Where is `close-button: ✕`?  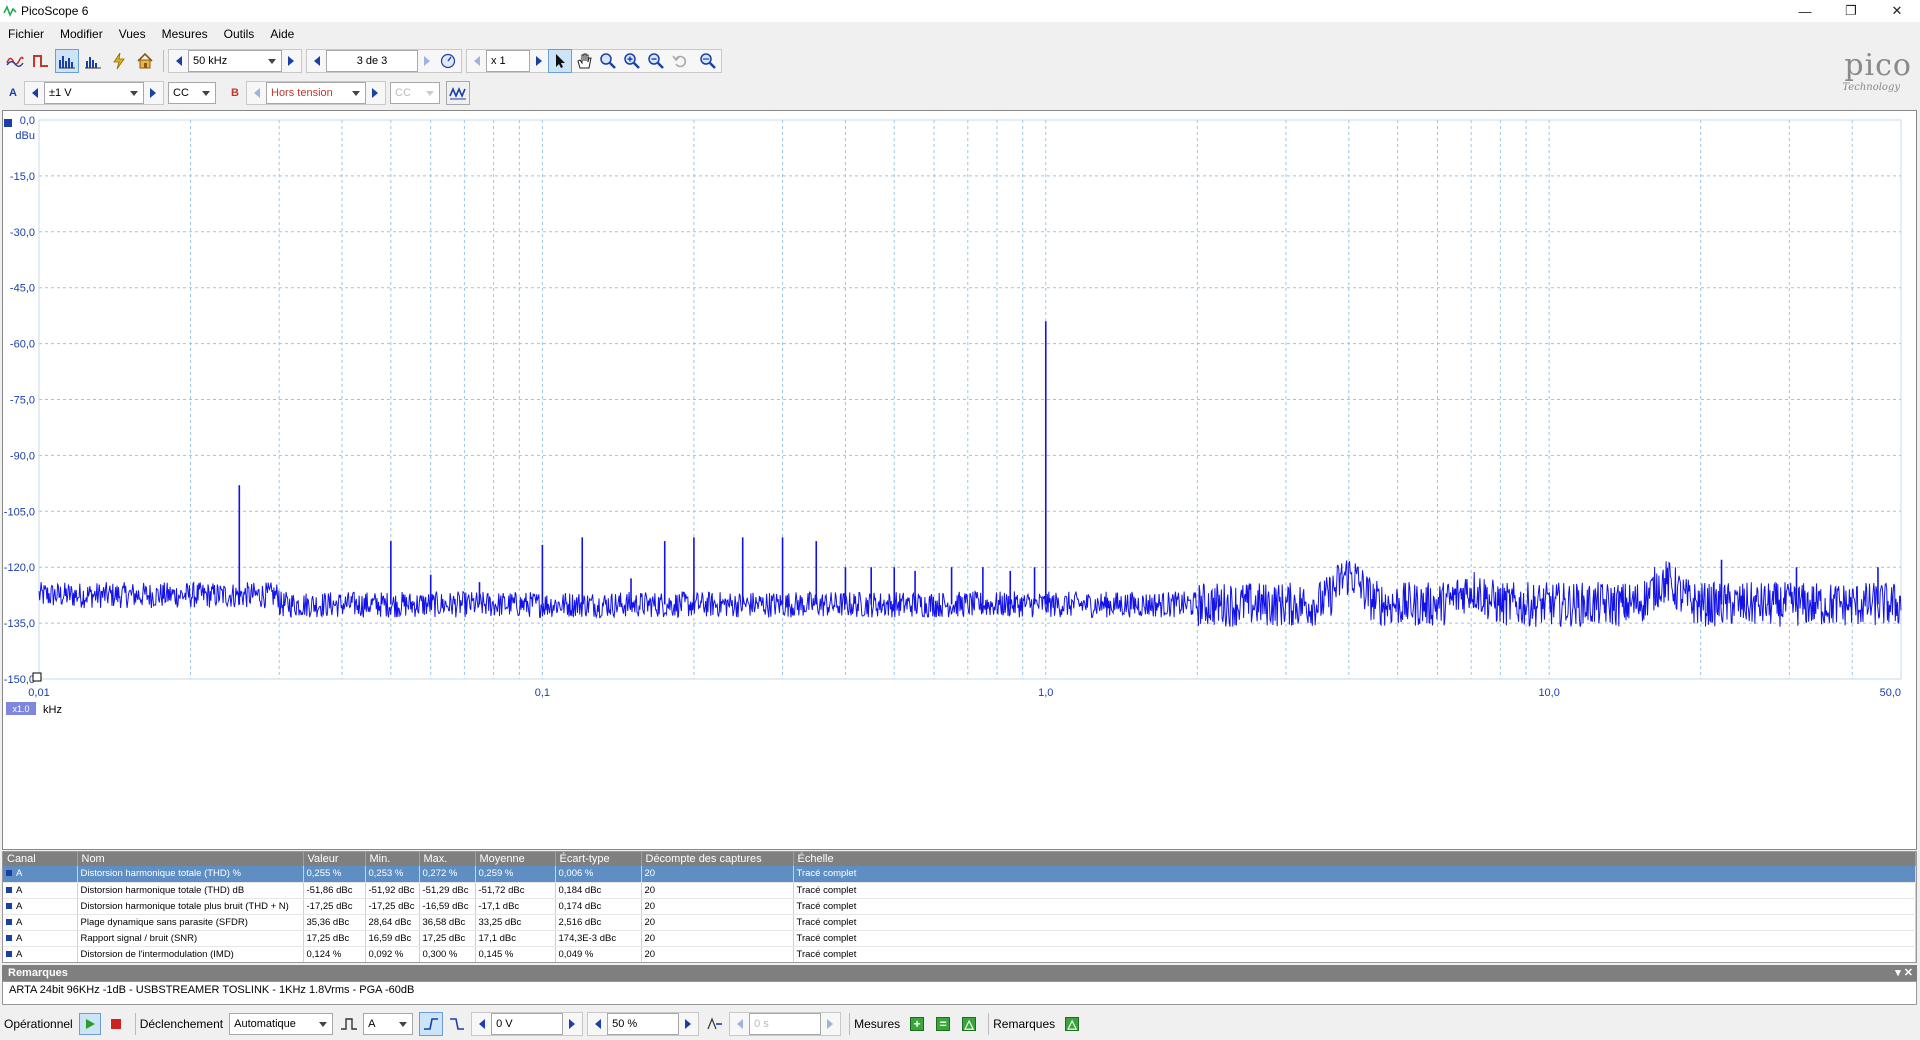 close-button: ✕ is located at coordinates (1897, 11).